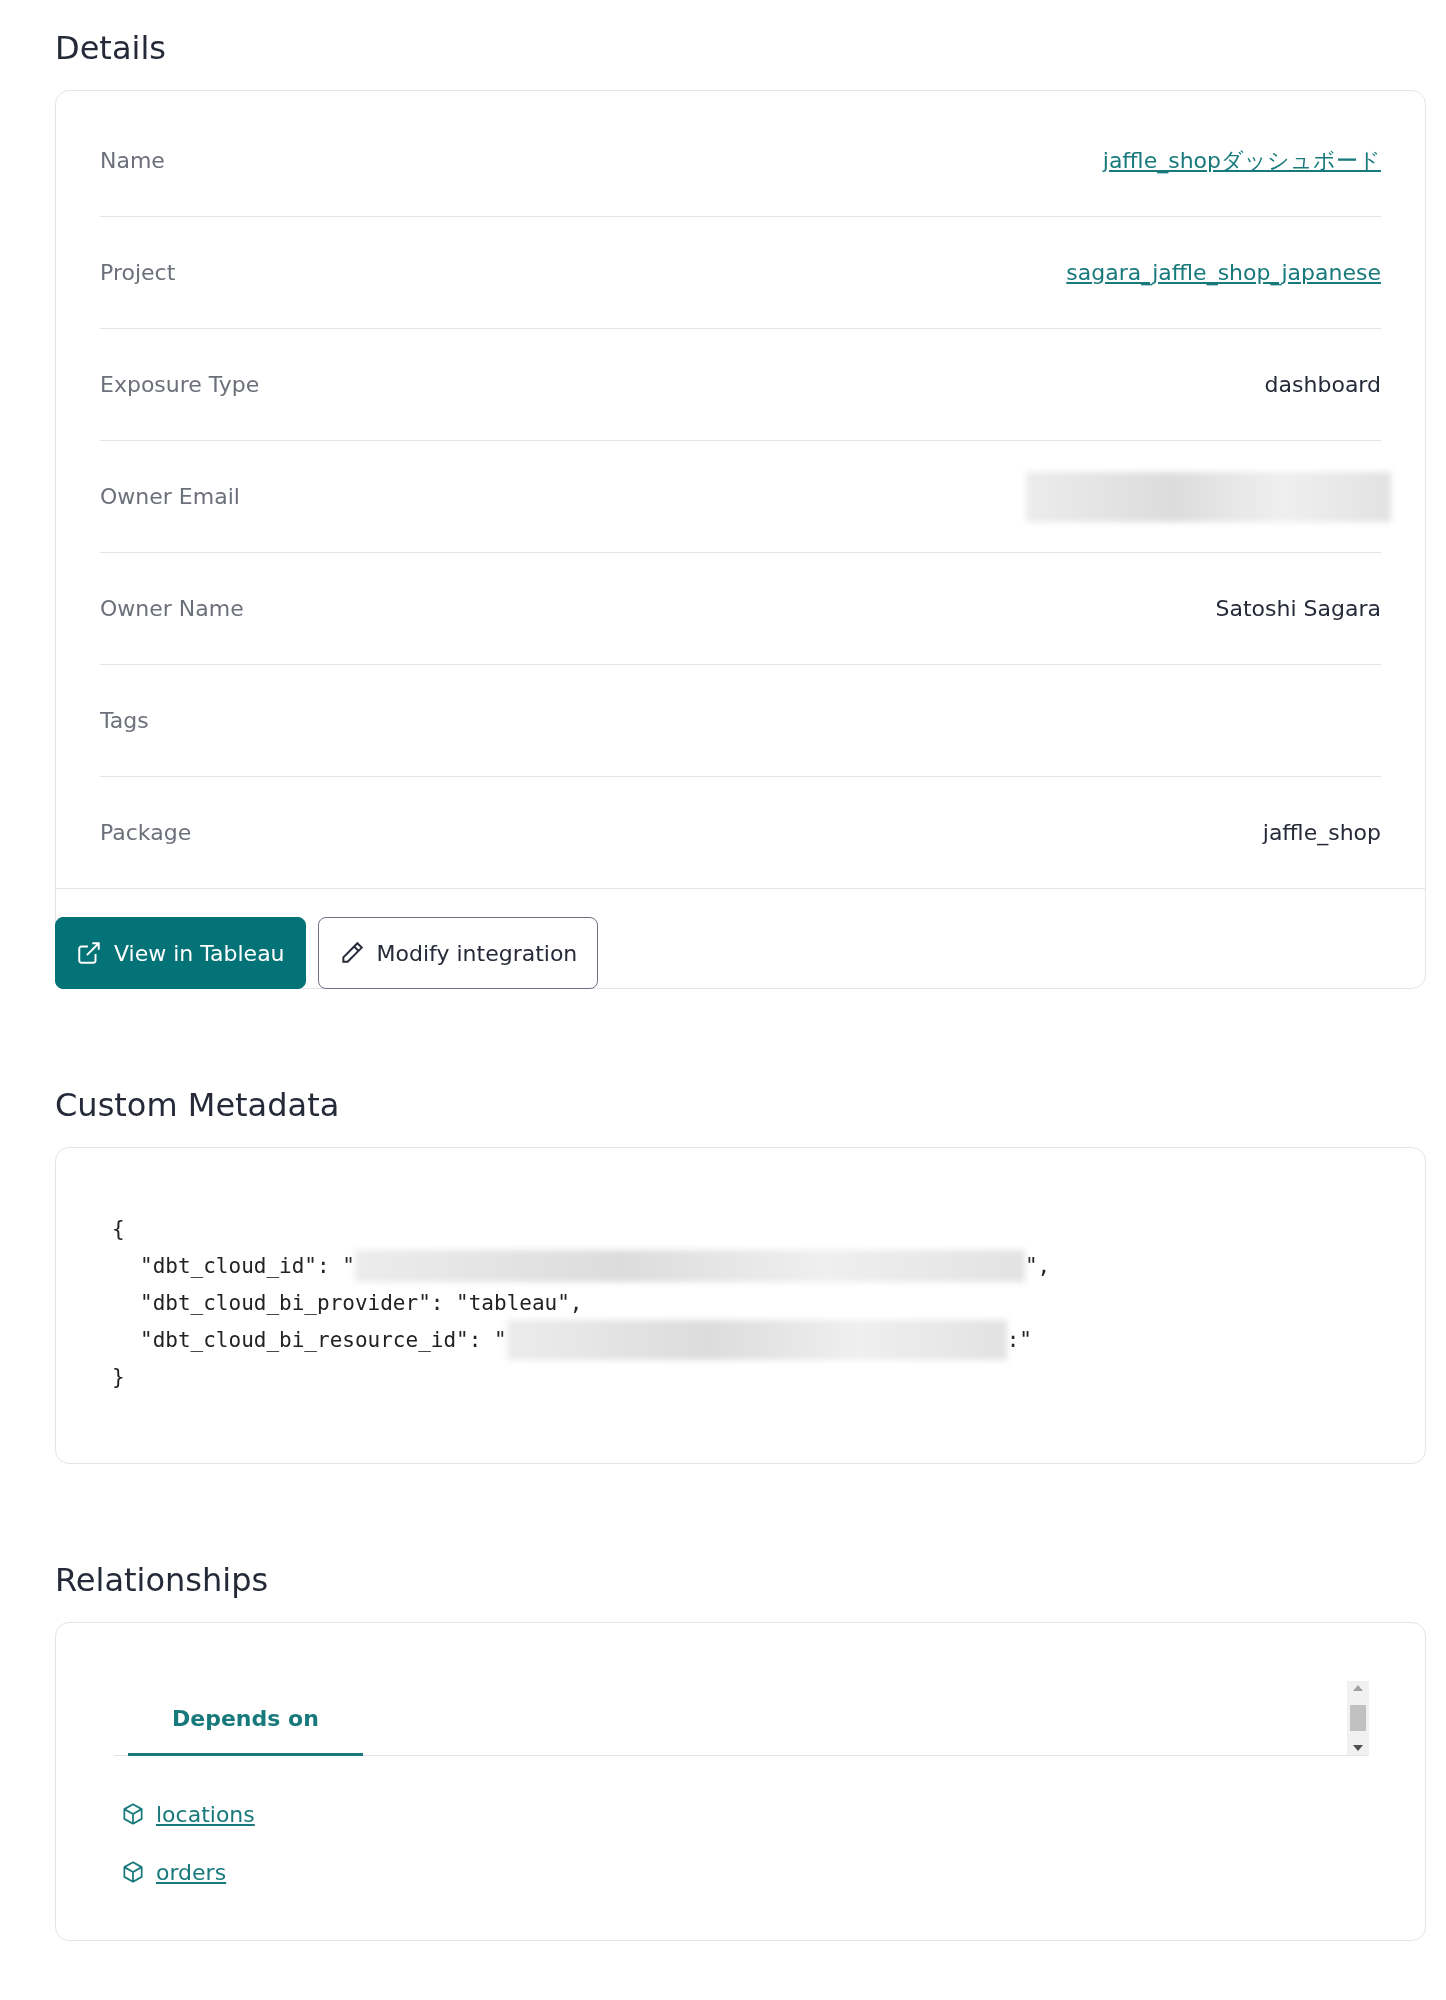 This screenshot has width=1446, height=2000. I want to click on field-label: Exposure Type, so click(180, 384).